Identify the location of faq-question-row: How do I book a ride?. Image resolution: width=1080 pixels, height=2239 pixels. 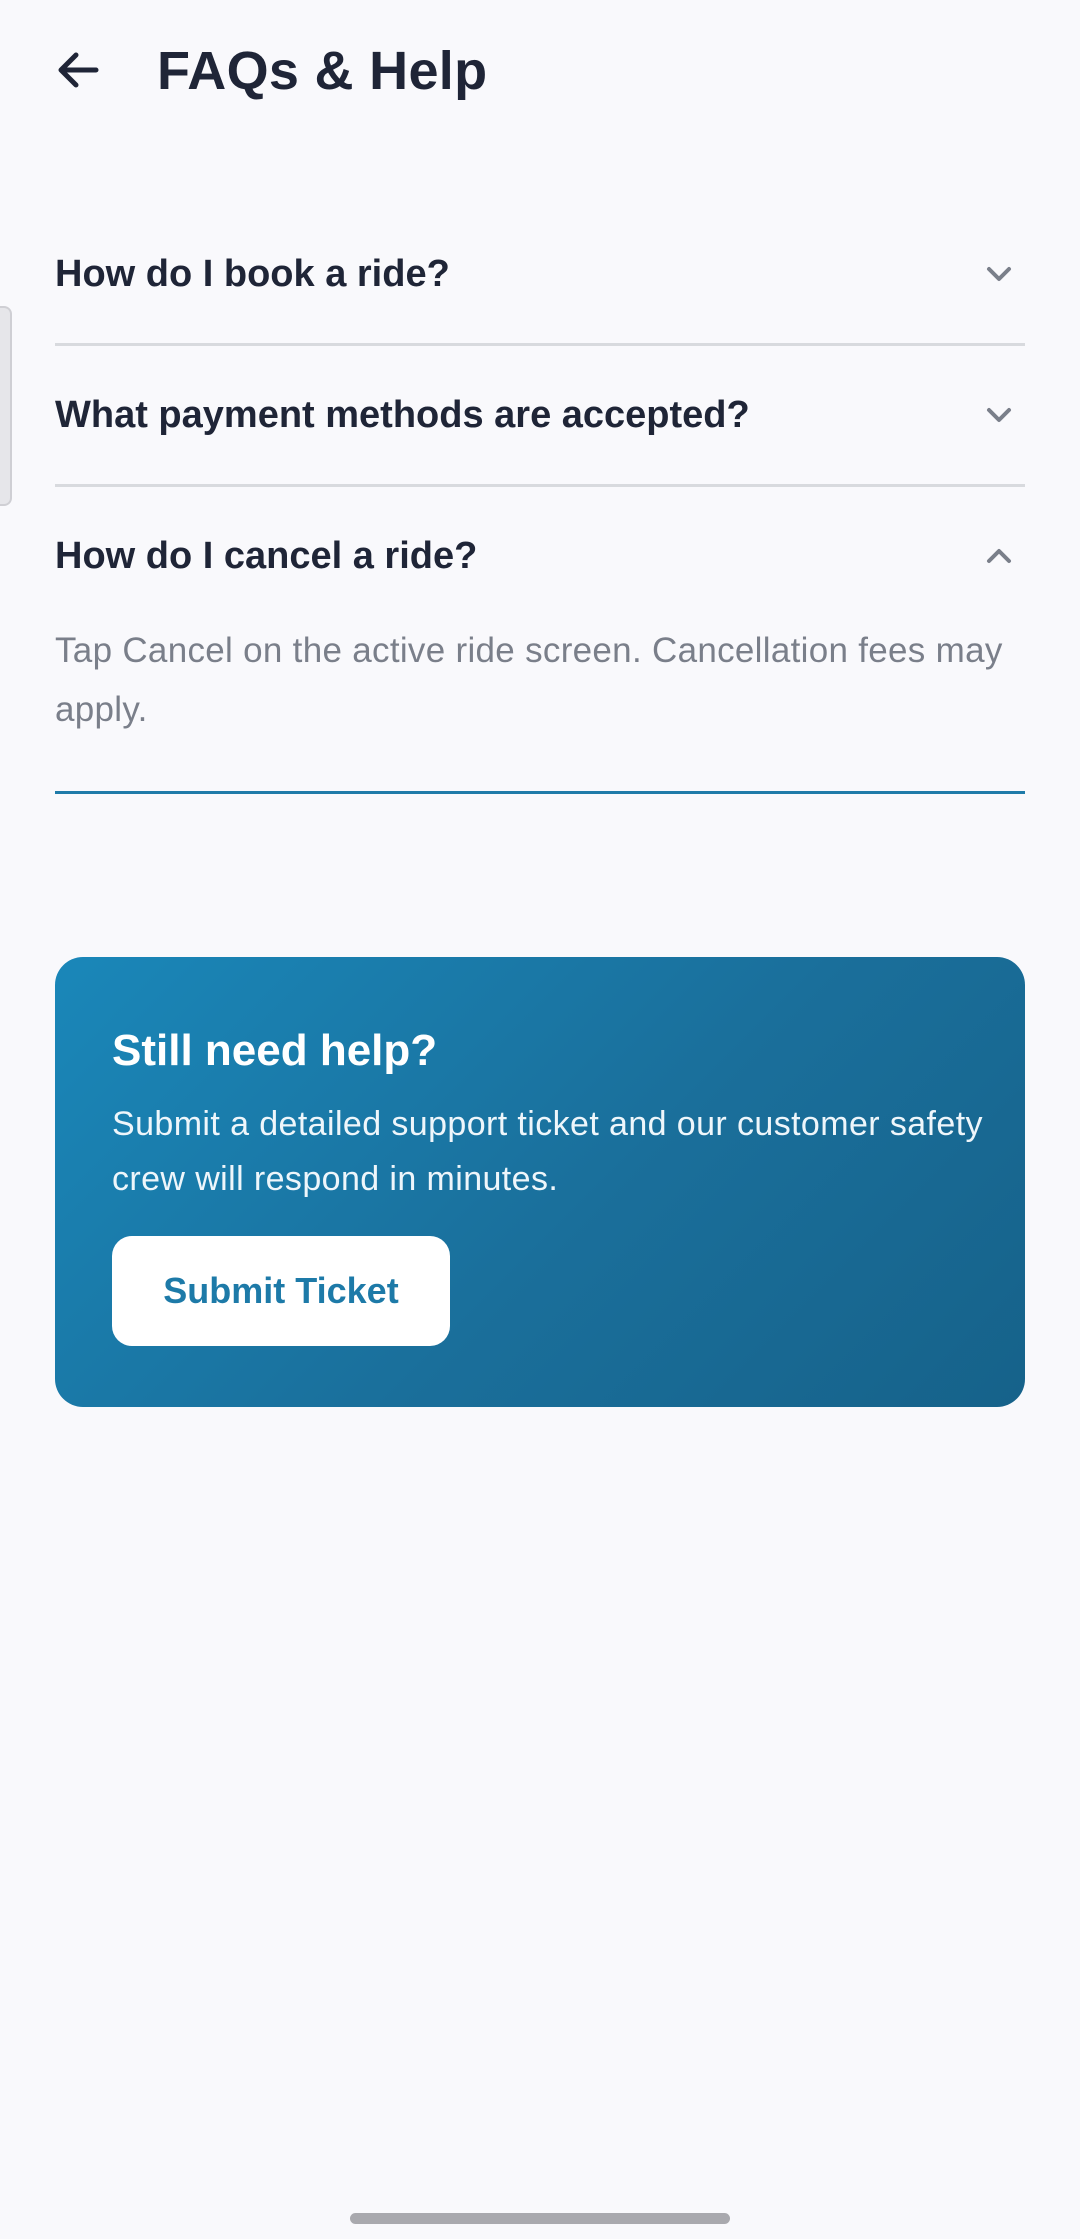
(540, 274).